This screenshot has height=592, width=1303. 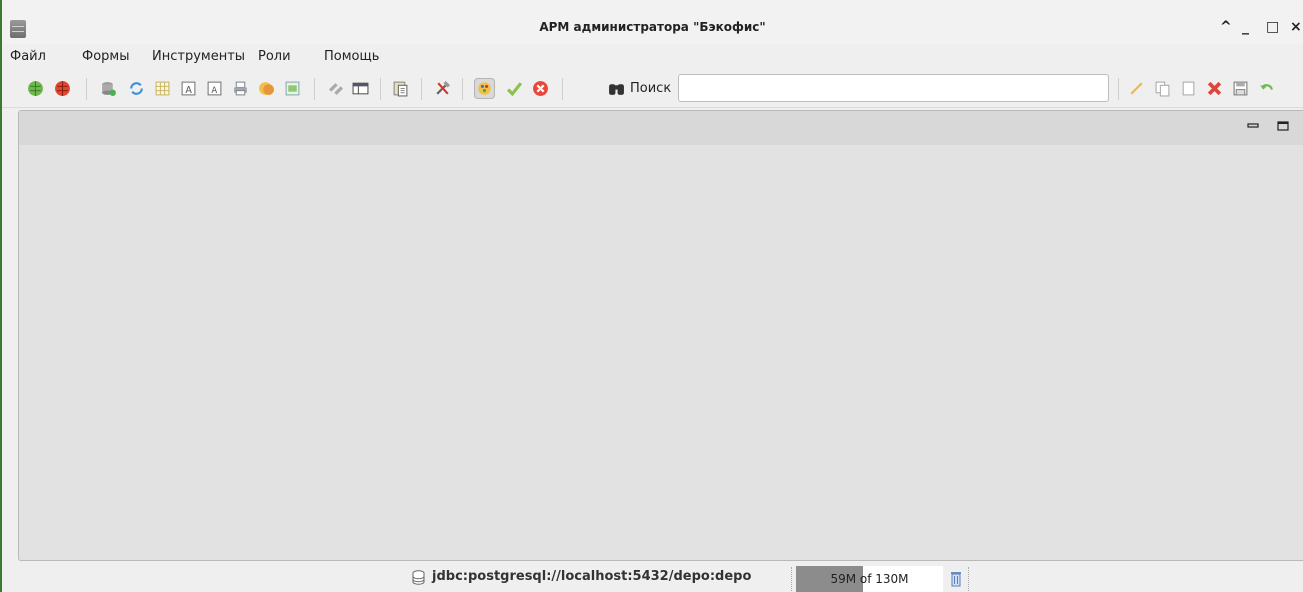 I want to click on trash-icon, so click(x=956, y=578).